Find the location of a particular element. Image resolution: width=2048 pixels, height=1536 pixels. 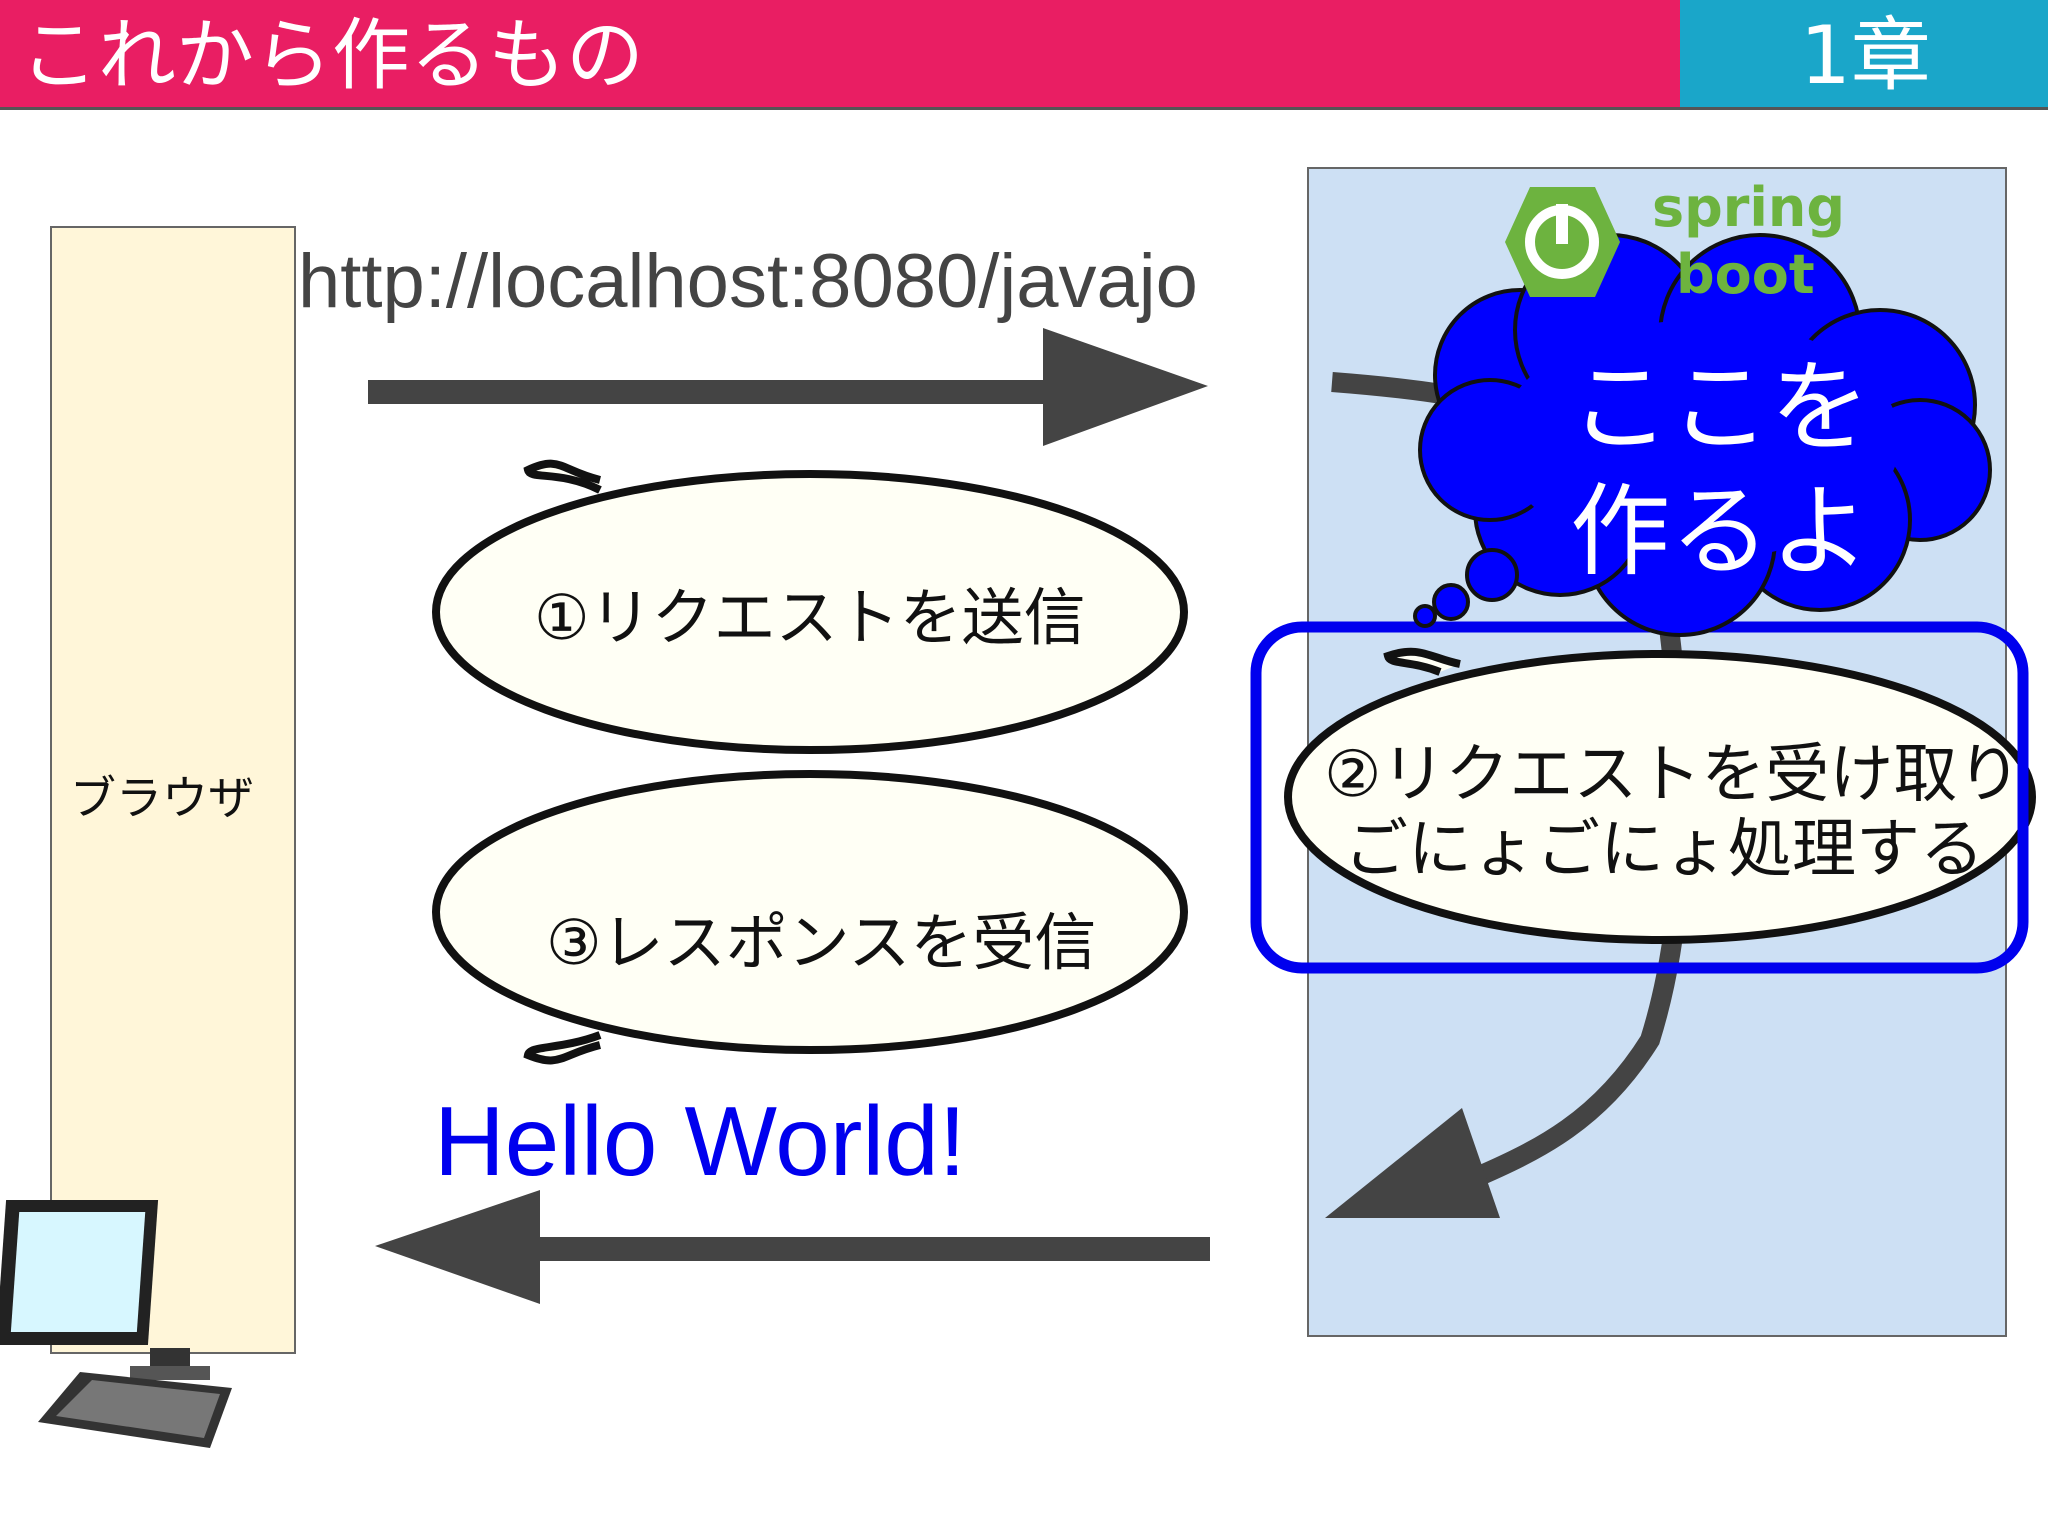

step3-label: ③レスポンスを受信 is located at coordinates (821, 942).